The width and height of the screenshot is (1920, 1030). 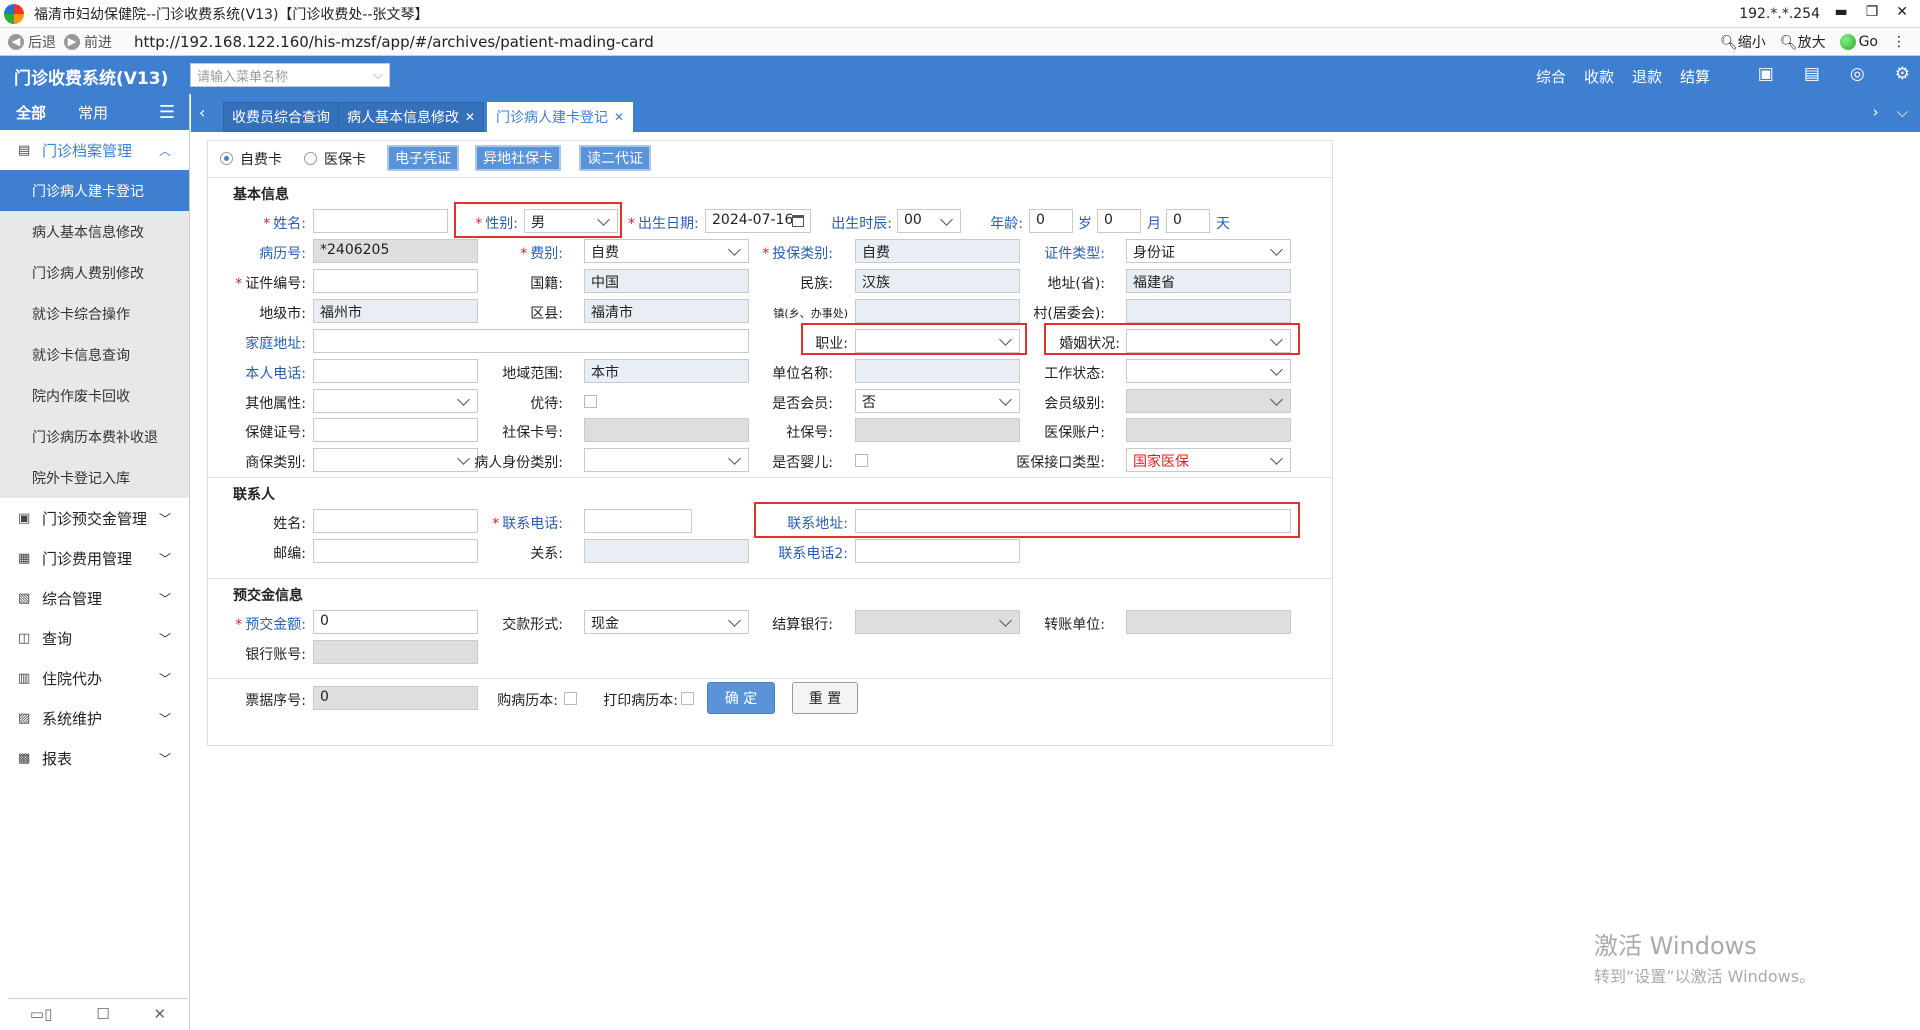 I want to click on print-record-book-checkbox, so click(x=687, y=698).